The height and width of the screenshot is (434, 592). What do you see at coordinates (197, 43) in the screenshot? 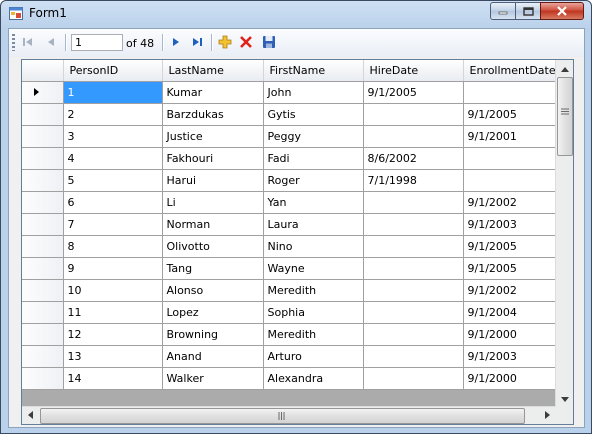
I see `move-last-button` at bounding box center [197, 43].